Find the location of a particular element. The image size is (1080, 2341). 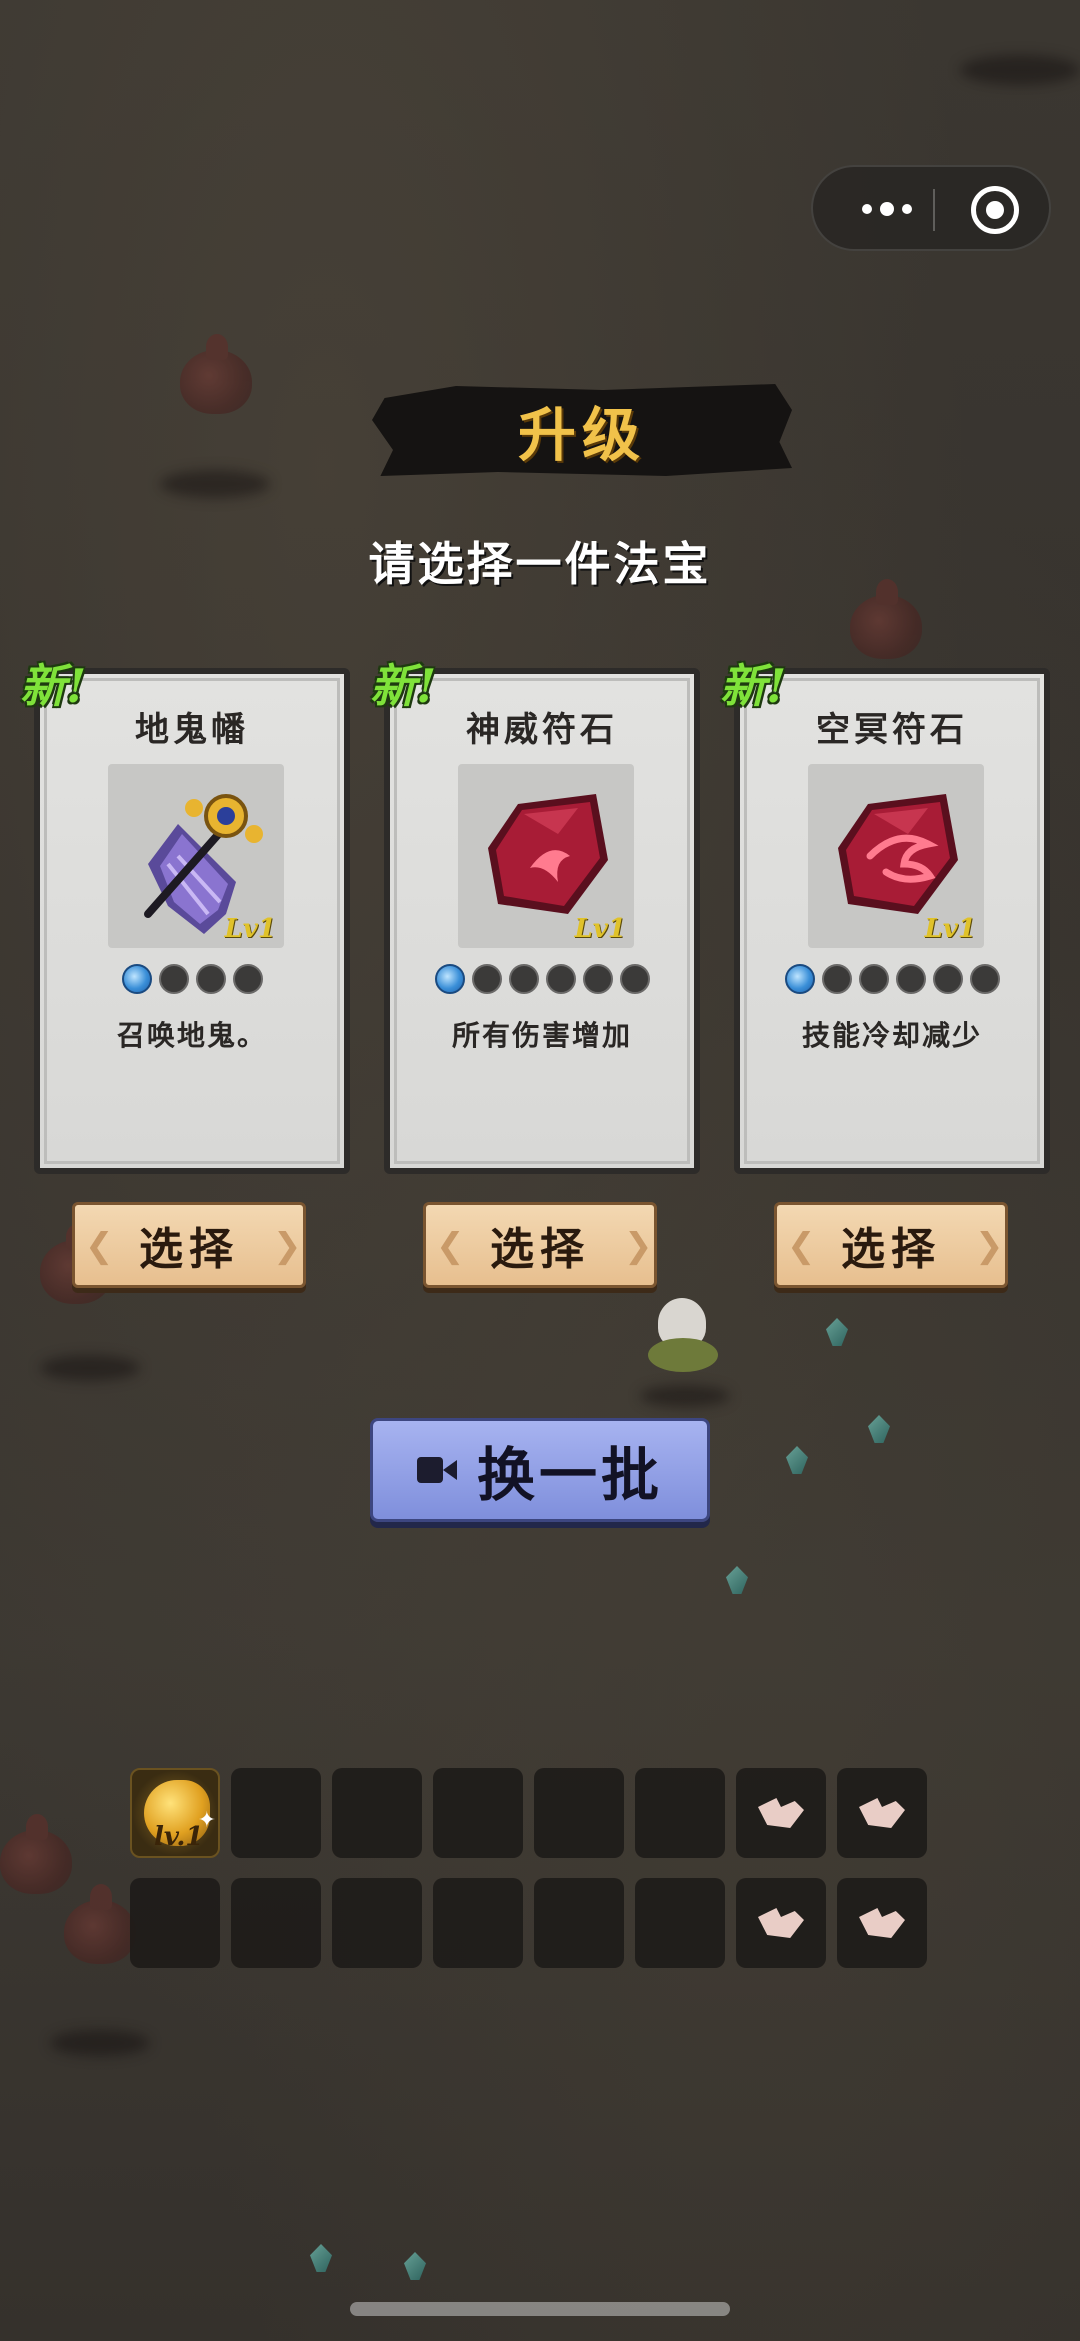

select-button-1: ❮ 选择 ❯ is located at coordinates (189, 1245).